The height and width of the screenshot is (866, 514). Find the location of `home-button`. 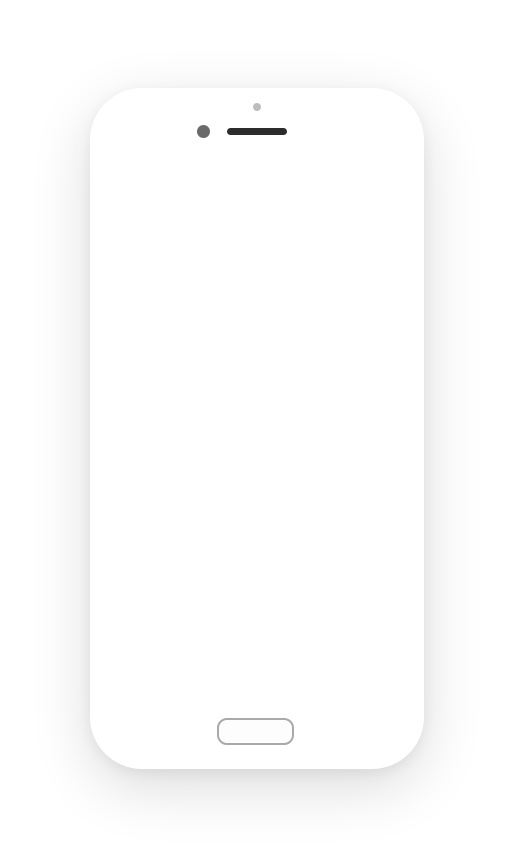

home-button is located at coordinates (255, 731).